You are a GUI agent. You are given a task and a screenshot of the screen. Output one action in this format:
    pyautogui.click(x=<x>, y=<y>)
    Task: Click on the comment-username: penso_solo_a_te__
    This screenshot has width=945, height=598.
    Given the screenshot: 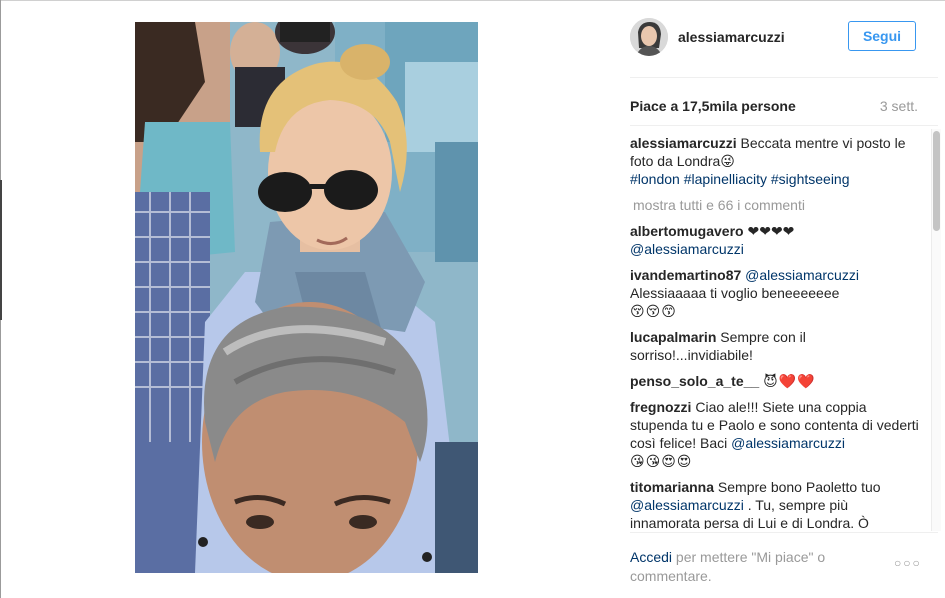 What is the action you would take?
    pyautogui.click(x=694, y=381)
    